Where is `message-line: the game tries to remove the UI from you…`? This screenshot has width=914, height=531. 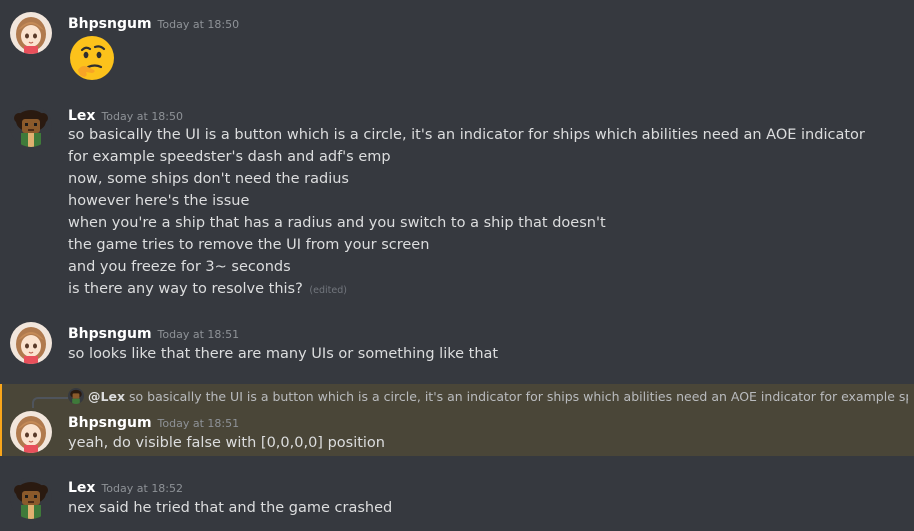
message-line: the game tries to remove the UI from you… is located at coordinates (249, 245).